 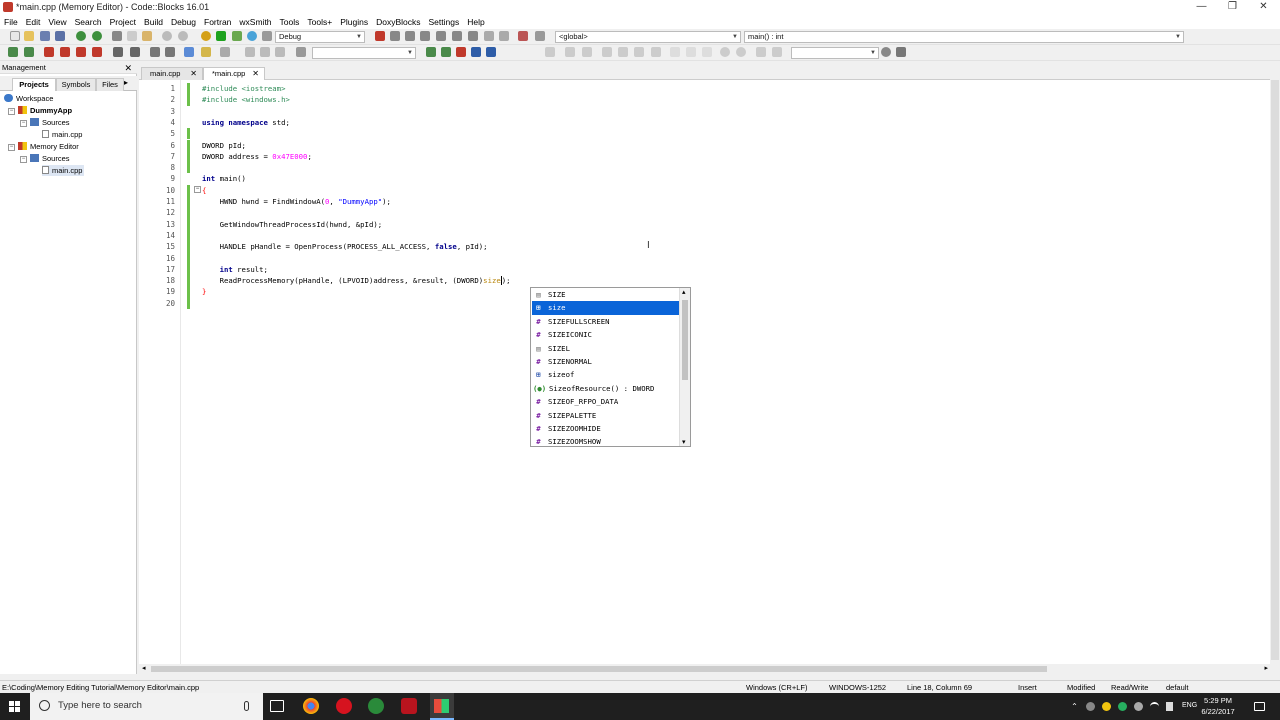 What do you see at coordinates (446, 52) in the screenshot?
I see `next-match-icon` at bounding box center [446, 52].